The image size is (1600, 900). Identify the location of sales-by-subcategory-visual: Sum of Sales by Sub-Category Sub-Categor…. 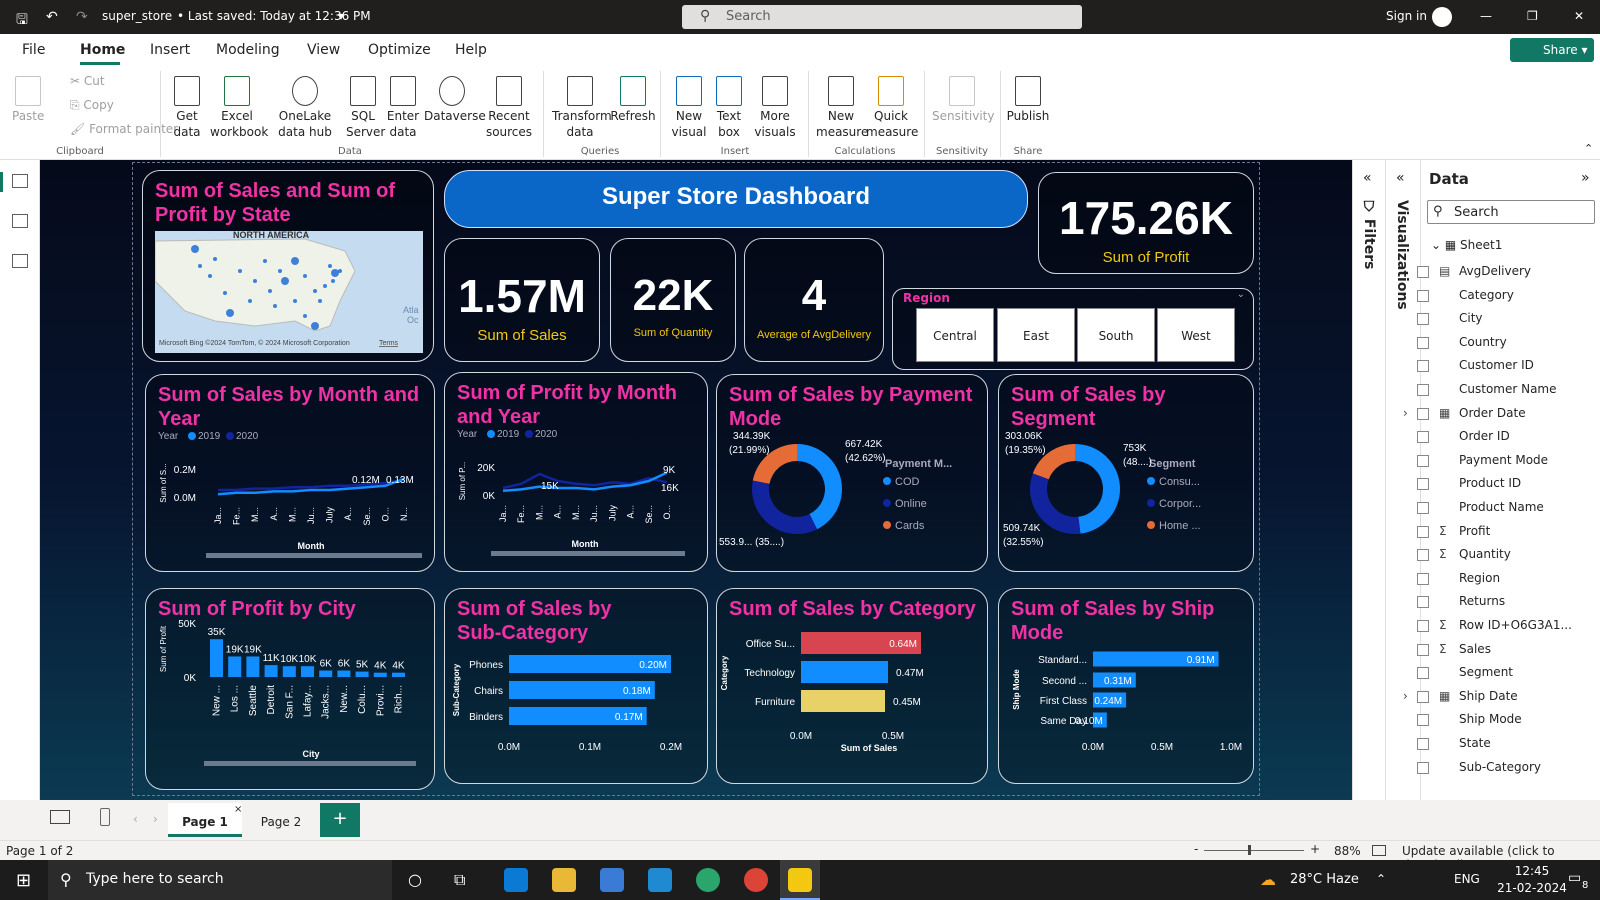
(576, 686).